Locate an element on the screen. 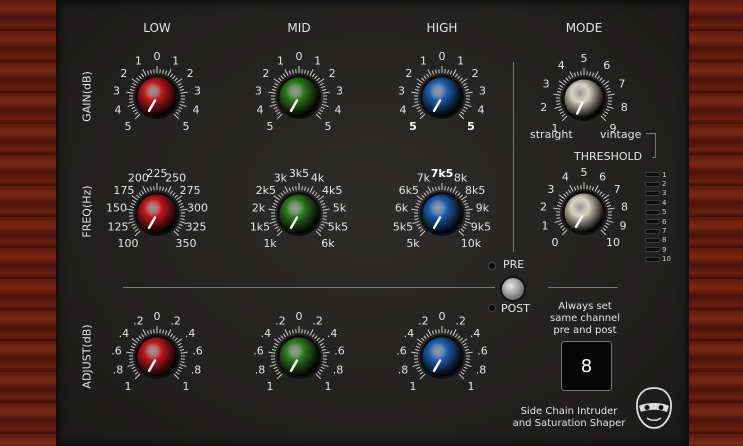 This screenshot has width=743, height=446. scale-label: .6 is located at coordinates (116, 351).